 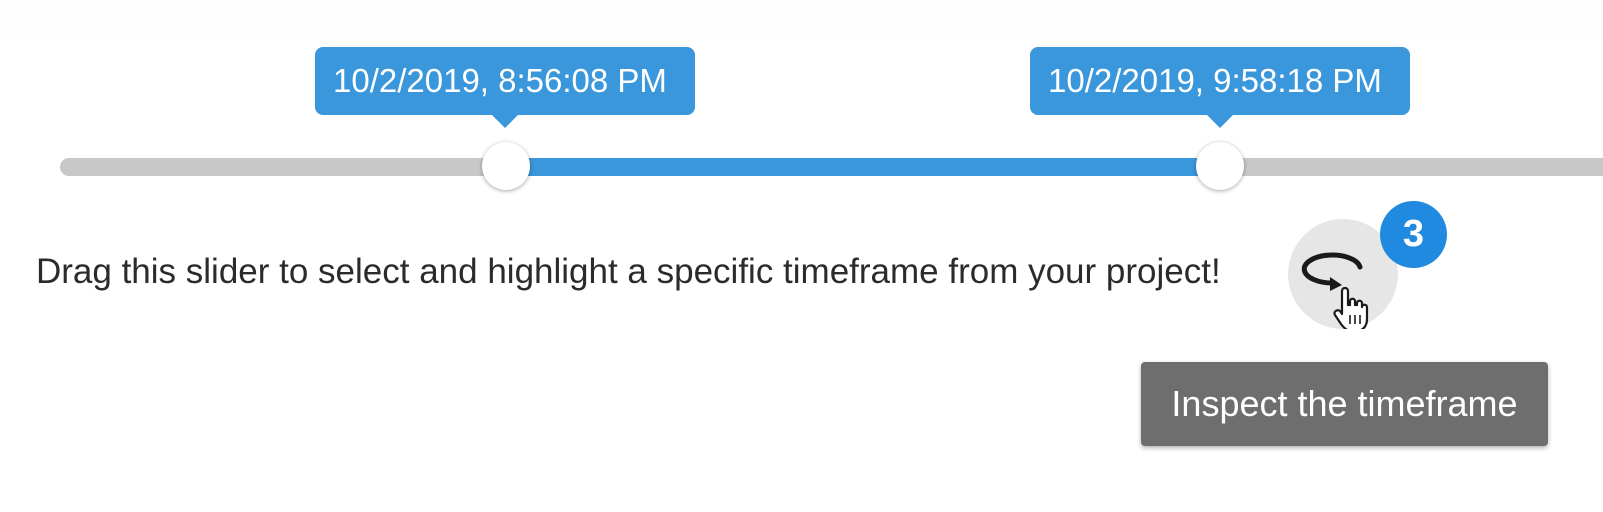 What do you see at coordinates (505, 87) in the screenshot?
I see `start-time-label: 10/2/2019, 8:56:08 PM` at bounding box center [505, 87].